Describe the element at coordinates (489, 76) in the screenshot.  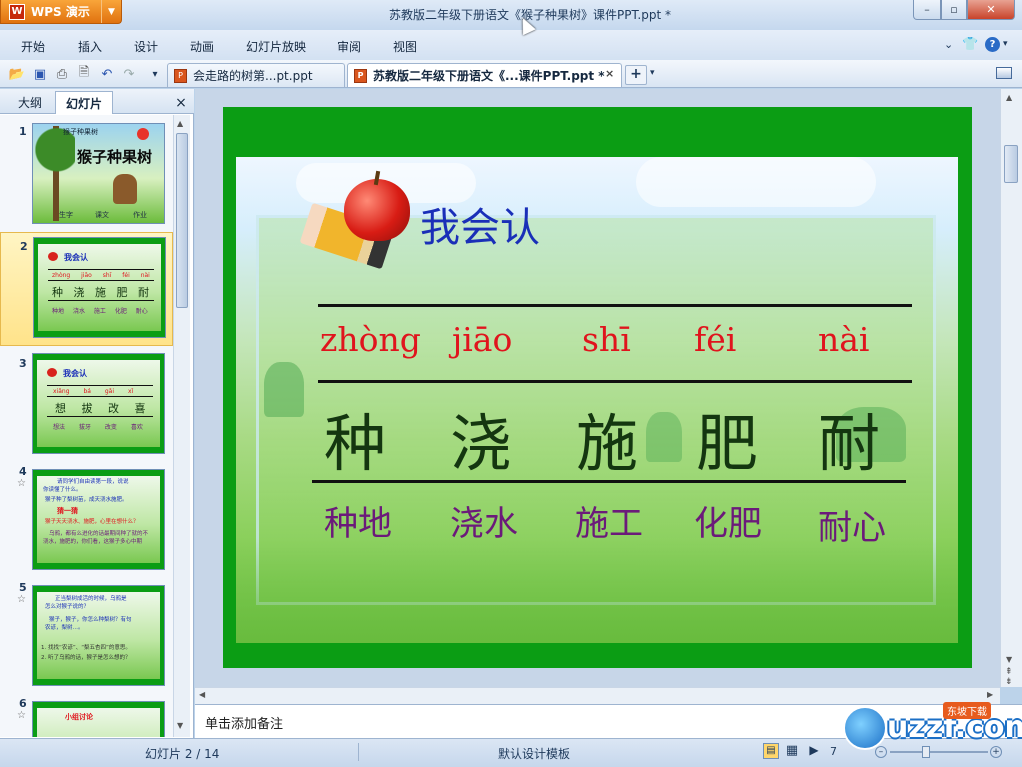
I see `document-tab-label: 苏教版二年级下册语文《...课件PPT.ppt *` at that location.